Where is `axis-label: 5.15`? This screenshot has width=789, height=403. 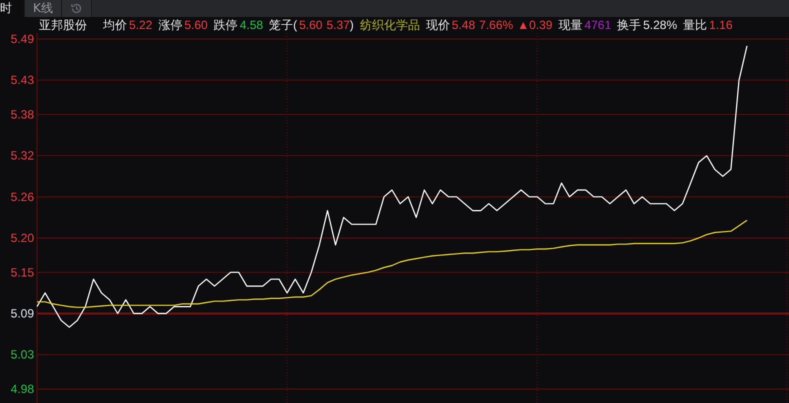 axis-label: 5.15 is located at coordinates (22, 272).